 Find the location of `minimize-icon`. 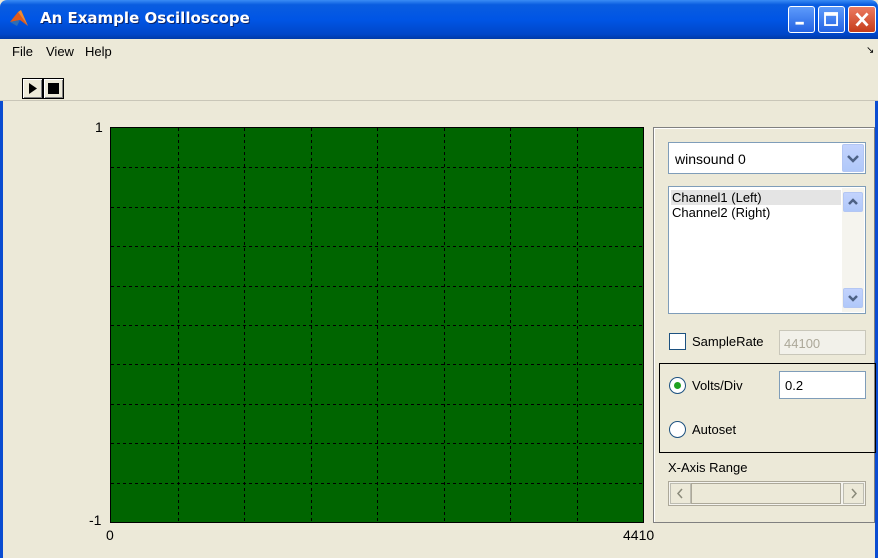

minimize-icon is located at coordinates (799, 23).